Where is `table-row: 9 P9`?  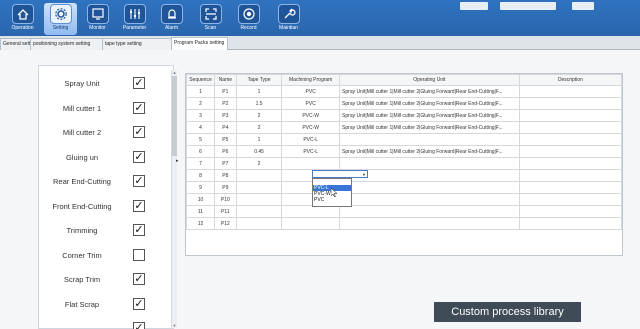 table-row: 9 P9 is located at coordinates (404, 187).